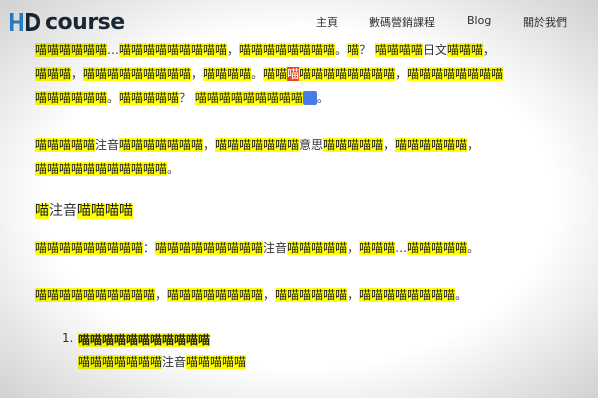 This screenshot has height=398, width=598. Describe the element at coordinates (149, 248) in the screenshot. I see `text-run: ：` at that location.